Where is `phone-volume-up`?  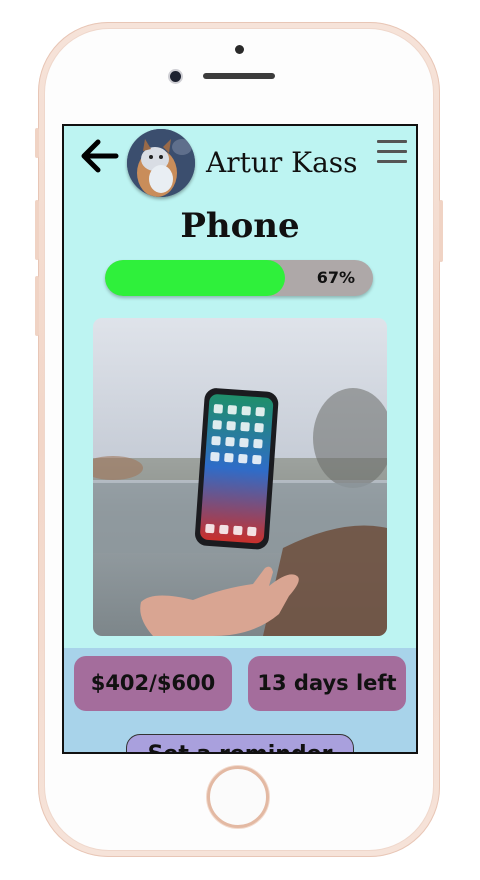
phone-volume-up is located at coordinates (37, 230).